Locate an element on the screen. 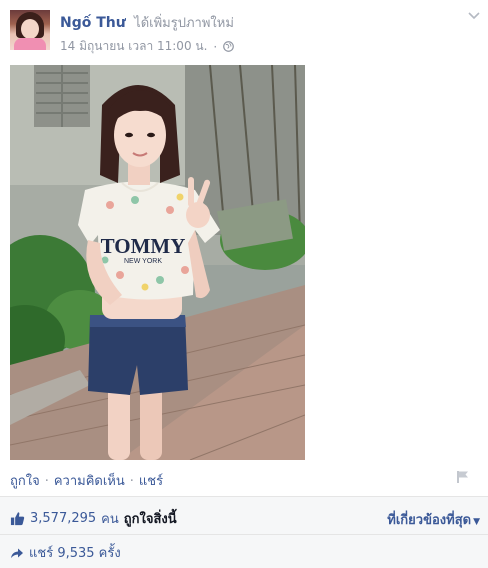 The width and height of the screenshot is (488, 568). likes-label: ถูกใจสิ่งนี้ is located at coordinates (150, 519).